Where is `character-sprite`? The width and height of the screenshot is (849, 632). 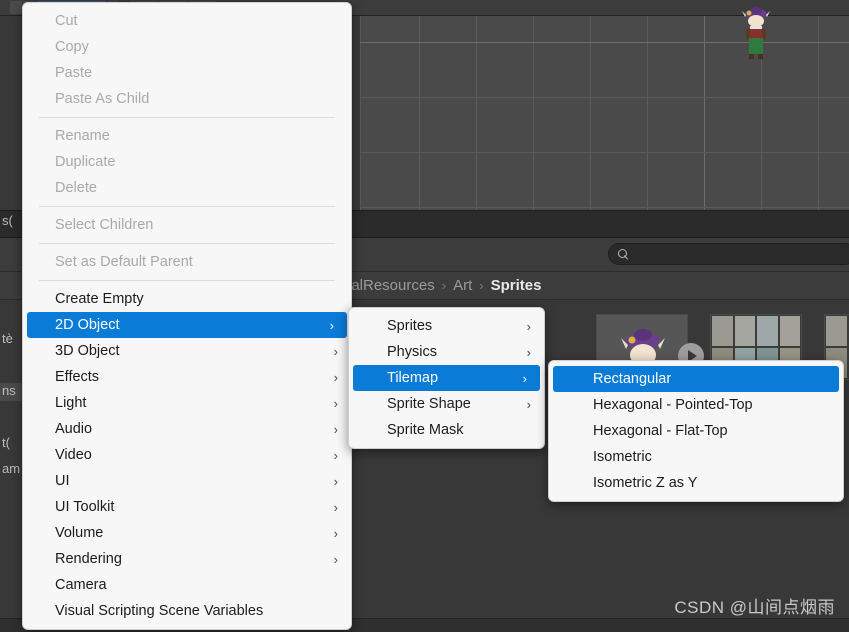
character-sprite is located at coordinates (756, 33).